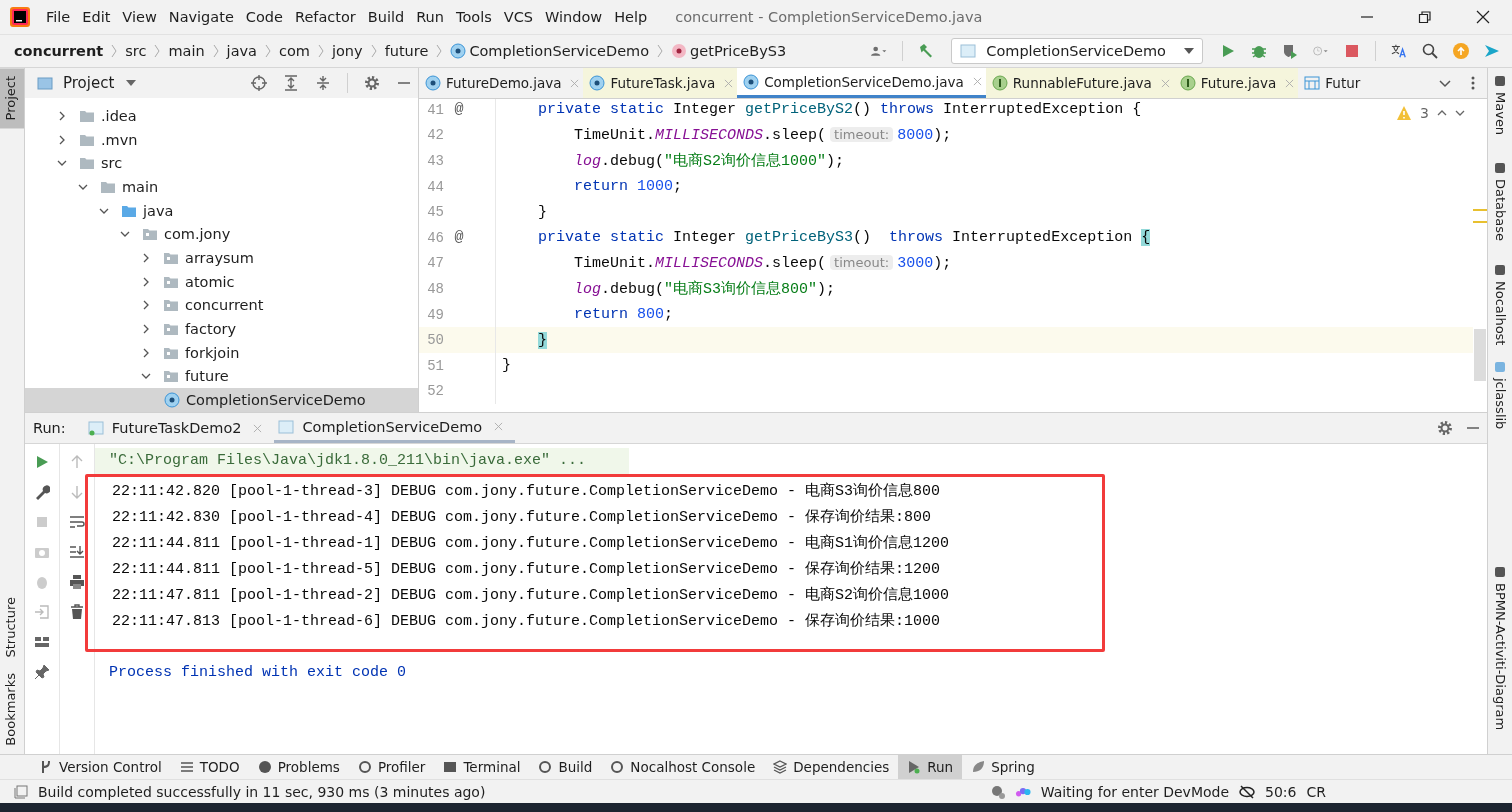 Image resolution: width=1512 pixels, height=812 pixels. Describe the element at coordinates (946, 161) in the screenshot. I see `code-line: 43 log.debug("电商S2询价信息1000");` at that location.